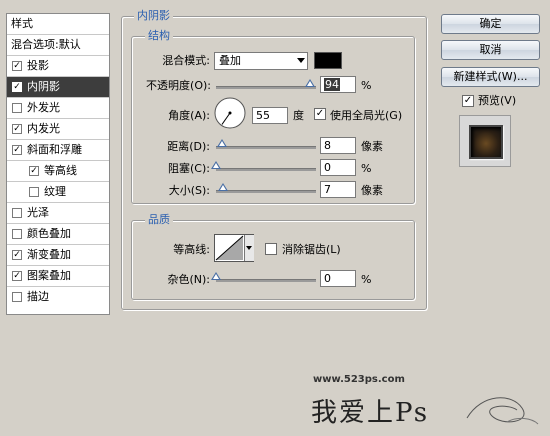 Image resolution: width=550 pixels, height=436 pixels. Describe the element at coordinates (490, 24) in the screenshot. I see `ok-button: 确定` at that location.